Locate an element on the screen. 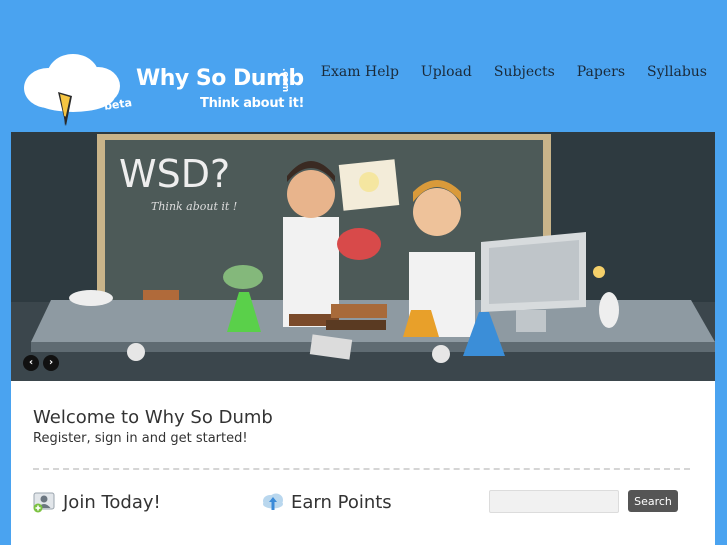 The height and width of the screenshot is (545, 727). dashed-divider is located at coordinates (361, 469).